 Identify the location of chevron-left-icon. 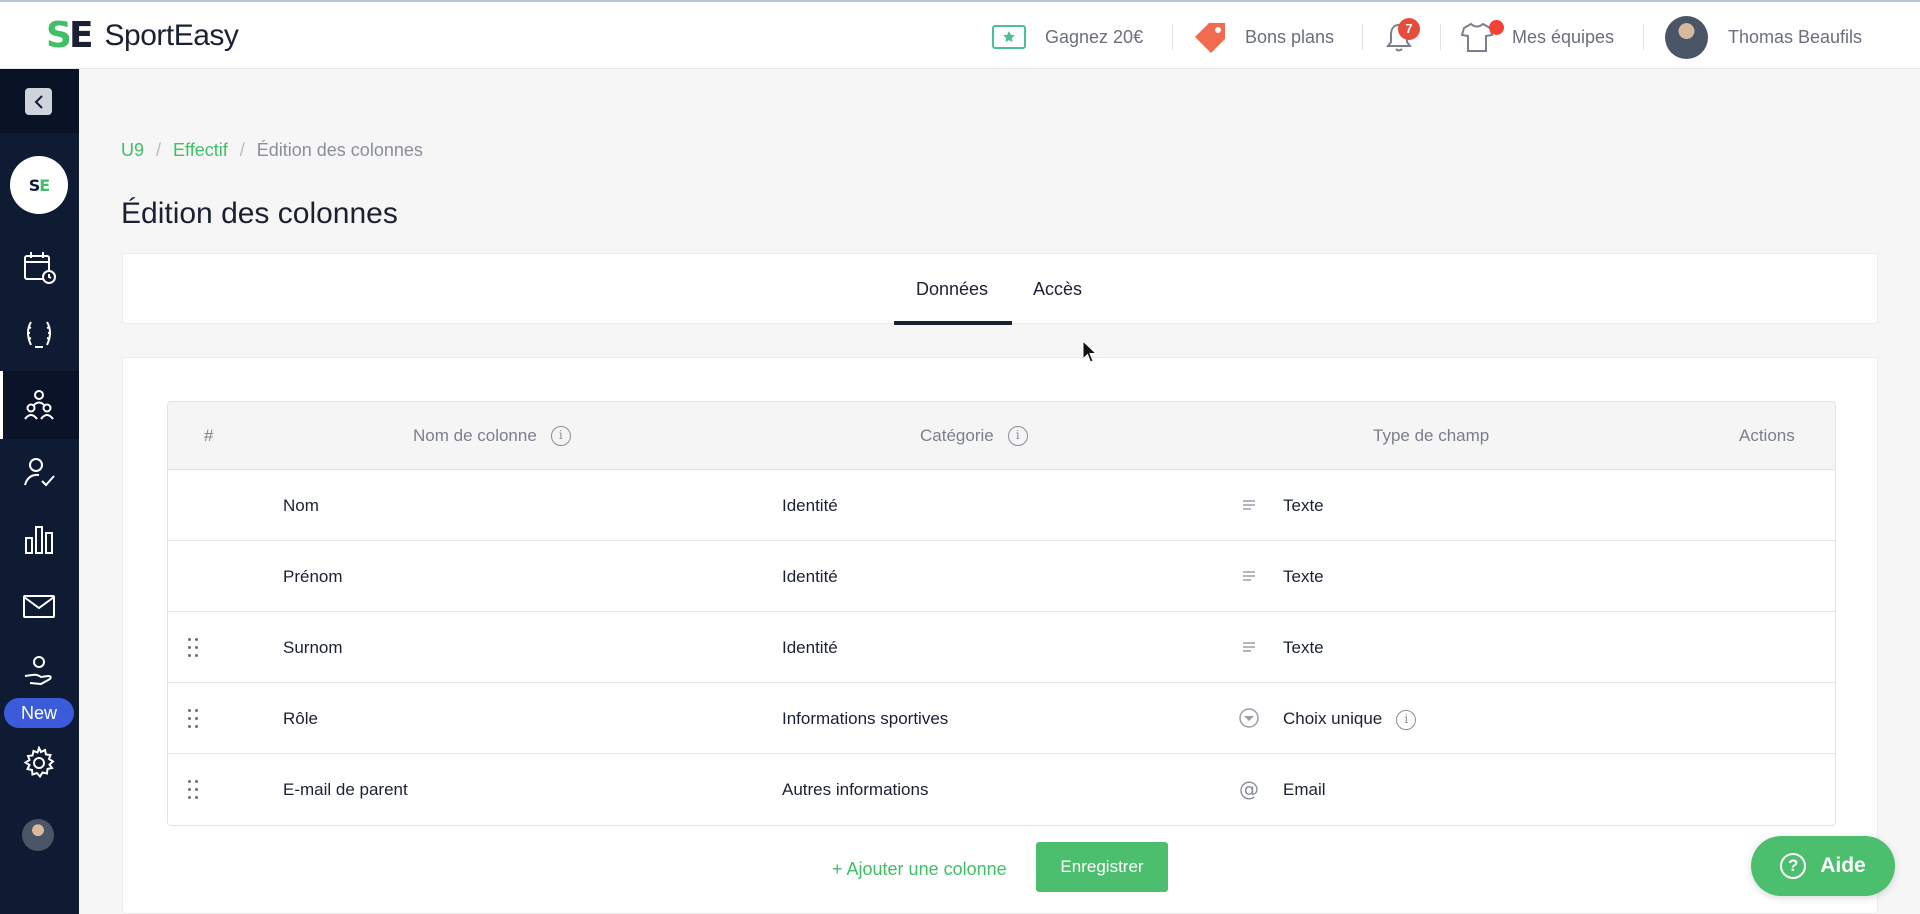
(38, 101).